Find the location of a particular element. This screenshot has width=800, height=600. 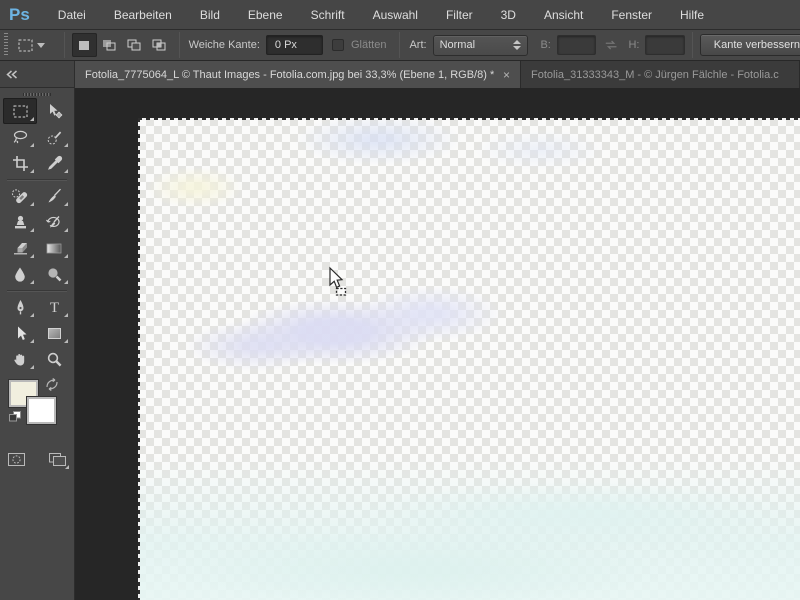

screen-mode-button is located at coordinates (58, 459).